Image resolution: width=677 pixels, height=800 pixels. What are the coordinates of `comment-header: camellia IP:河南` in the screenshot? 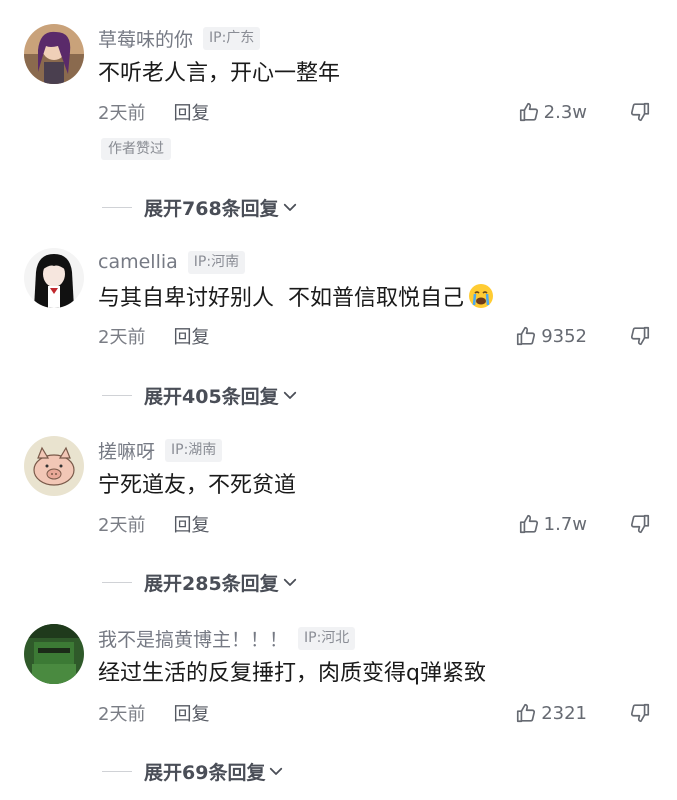 It's located at (172, 262).